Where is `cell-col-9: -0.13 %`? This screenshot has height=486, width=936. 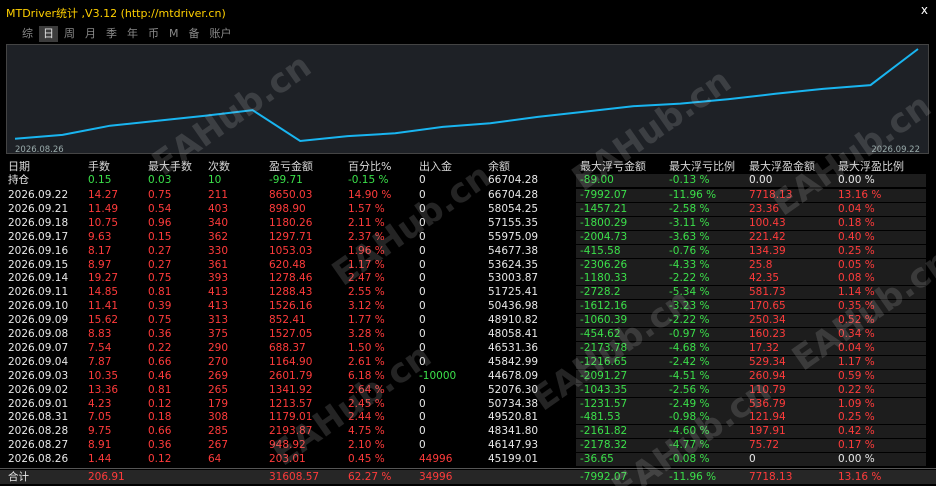 cell-col-9: -0.13 % is located at coordinates (689, 180).